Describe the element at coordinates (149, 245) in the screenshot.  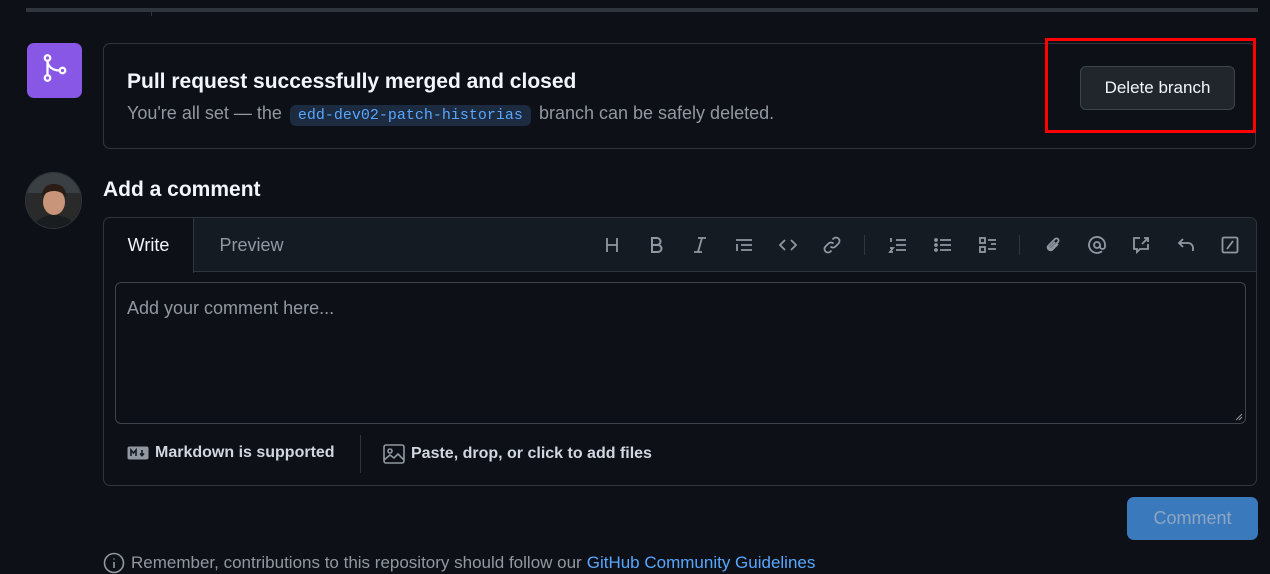
I see `tab-write: Write` at that location.